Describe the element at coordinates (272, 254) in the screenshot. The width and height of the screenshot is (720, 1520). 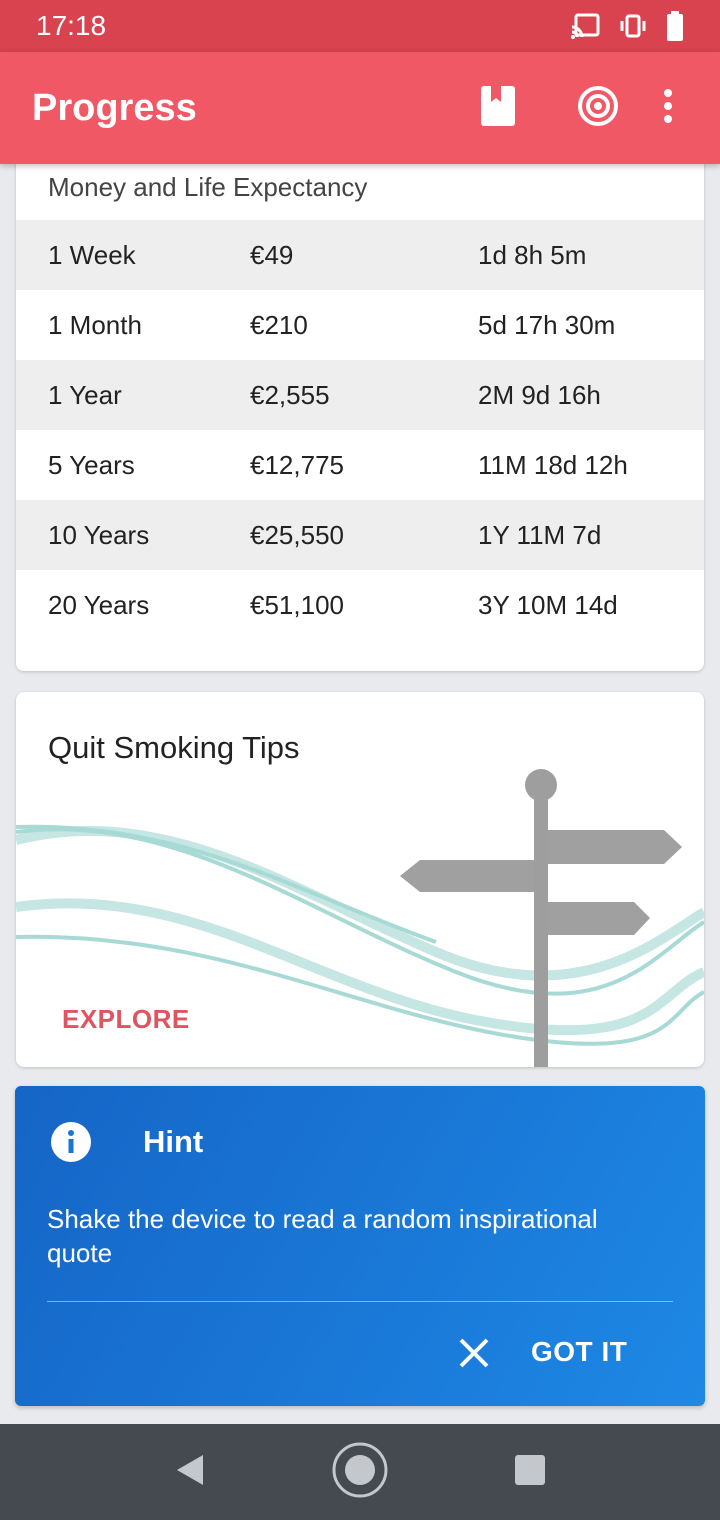
I see `money-cell: €49` at that location.